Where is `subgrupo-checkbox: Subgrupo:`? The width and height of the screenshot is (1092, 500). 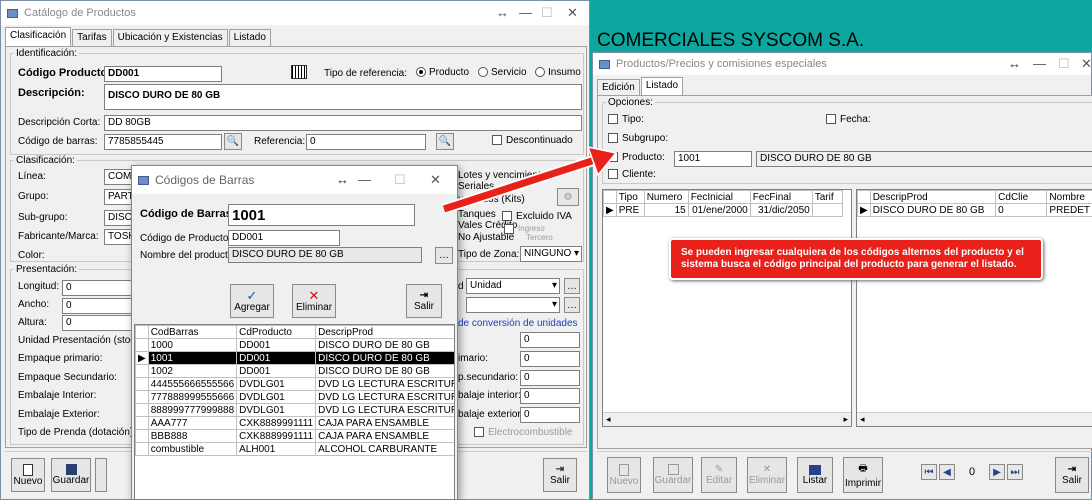 subgrupo-checkbox: Subgrupo: is located at coordinates (638, 138).